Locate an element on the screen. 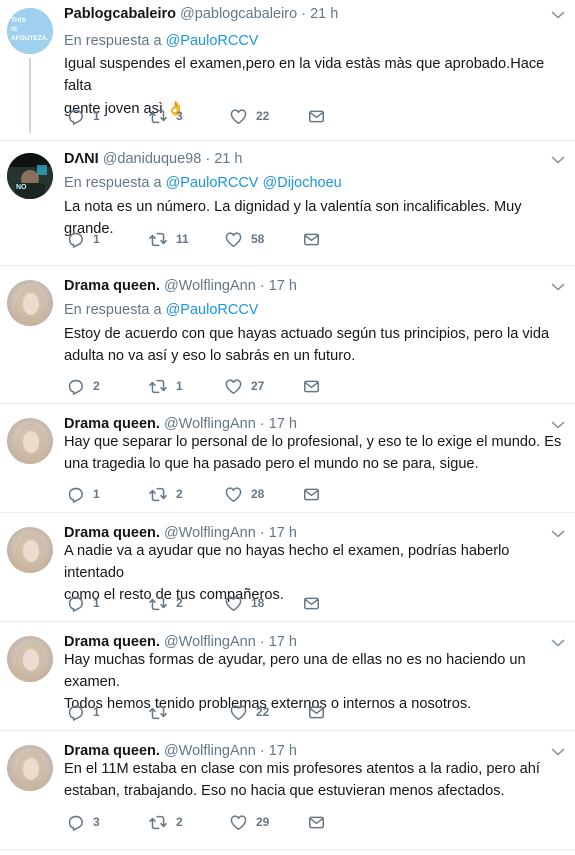 The width and height of the screenshot is (575, 855). retweet-button: 11 is located at coordinates (168, 239).